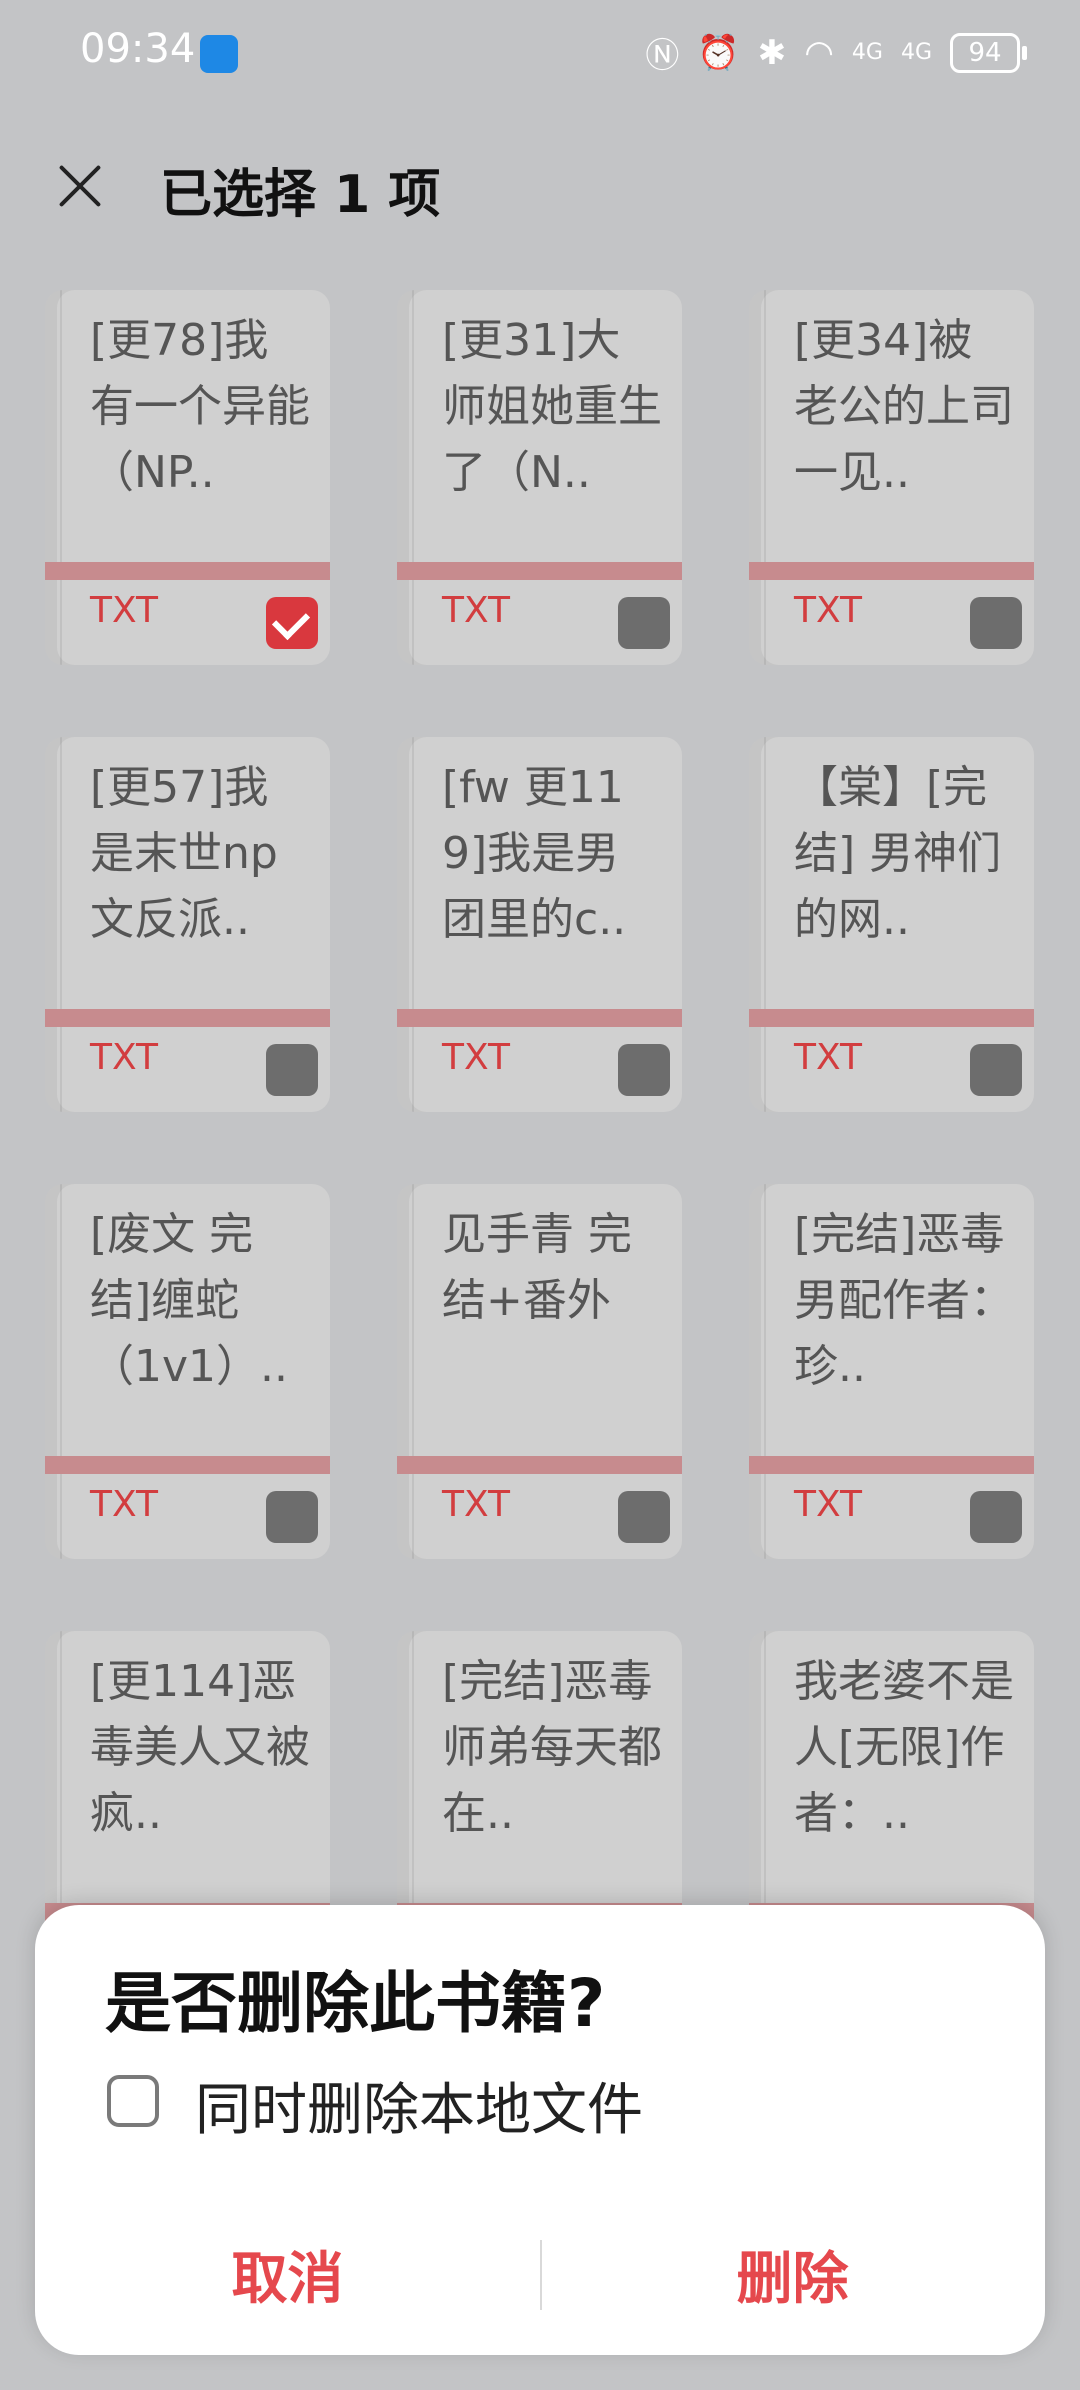 The width and height of the screenshot is (1080, 2390). What do you see at coordinates (836, 52) in the screenshot?
I see `status-icons: Ⓝ ⏰ ✱ ◠ 4G 4G 94` at bounding box center [836, 52].